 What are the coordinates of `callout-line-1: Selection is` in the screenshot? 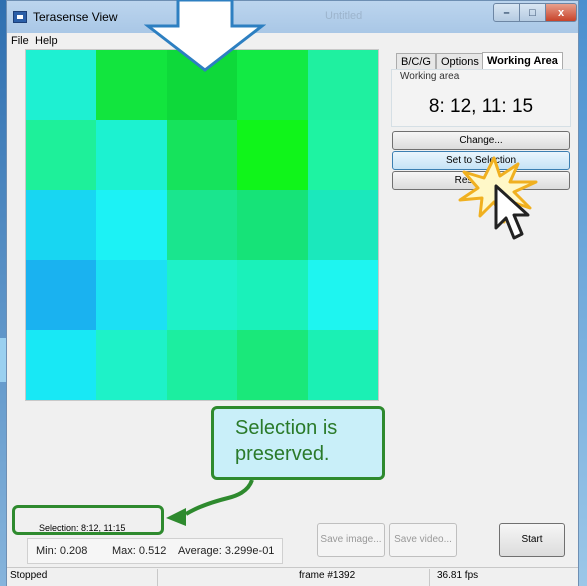 It's located at (286, 428).